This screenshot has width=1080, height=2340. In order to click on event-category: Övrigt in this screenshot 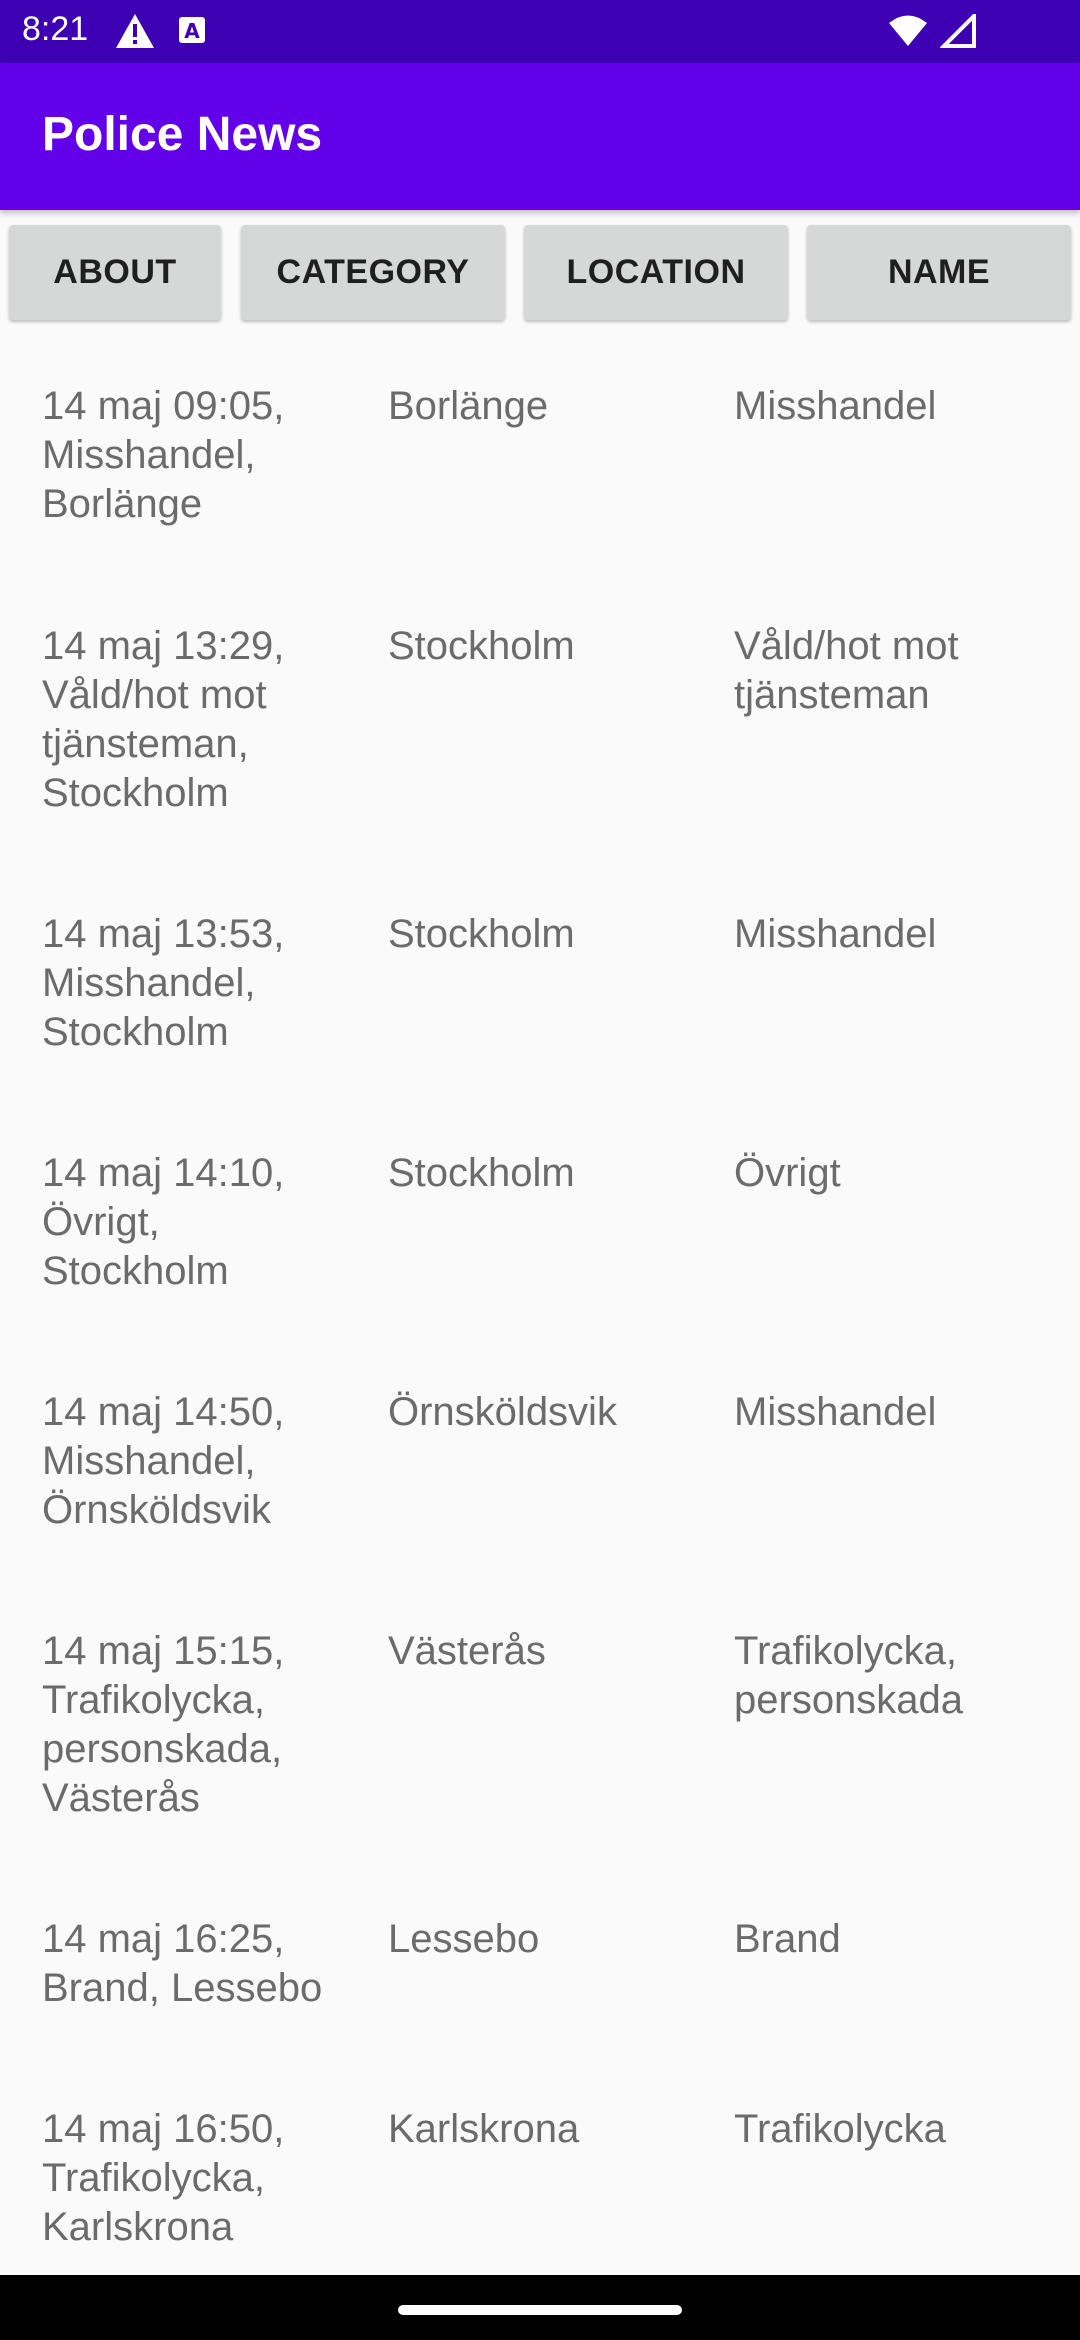, I will do `click(787, 1173)`.